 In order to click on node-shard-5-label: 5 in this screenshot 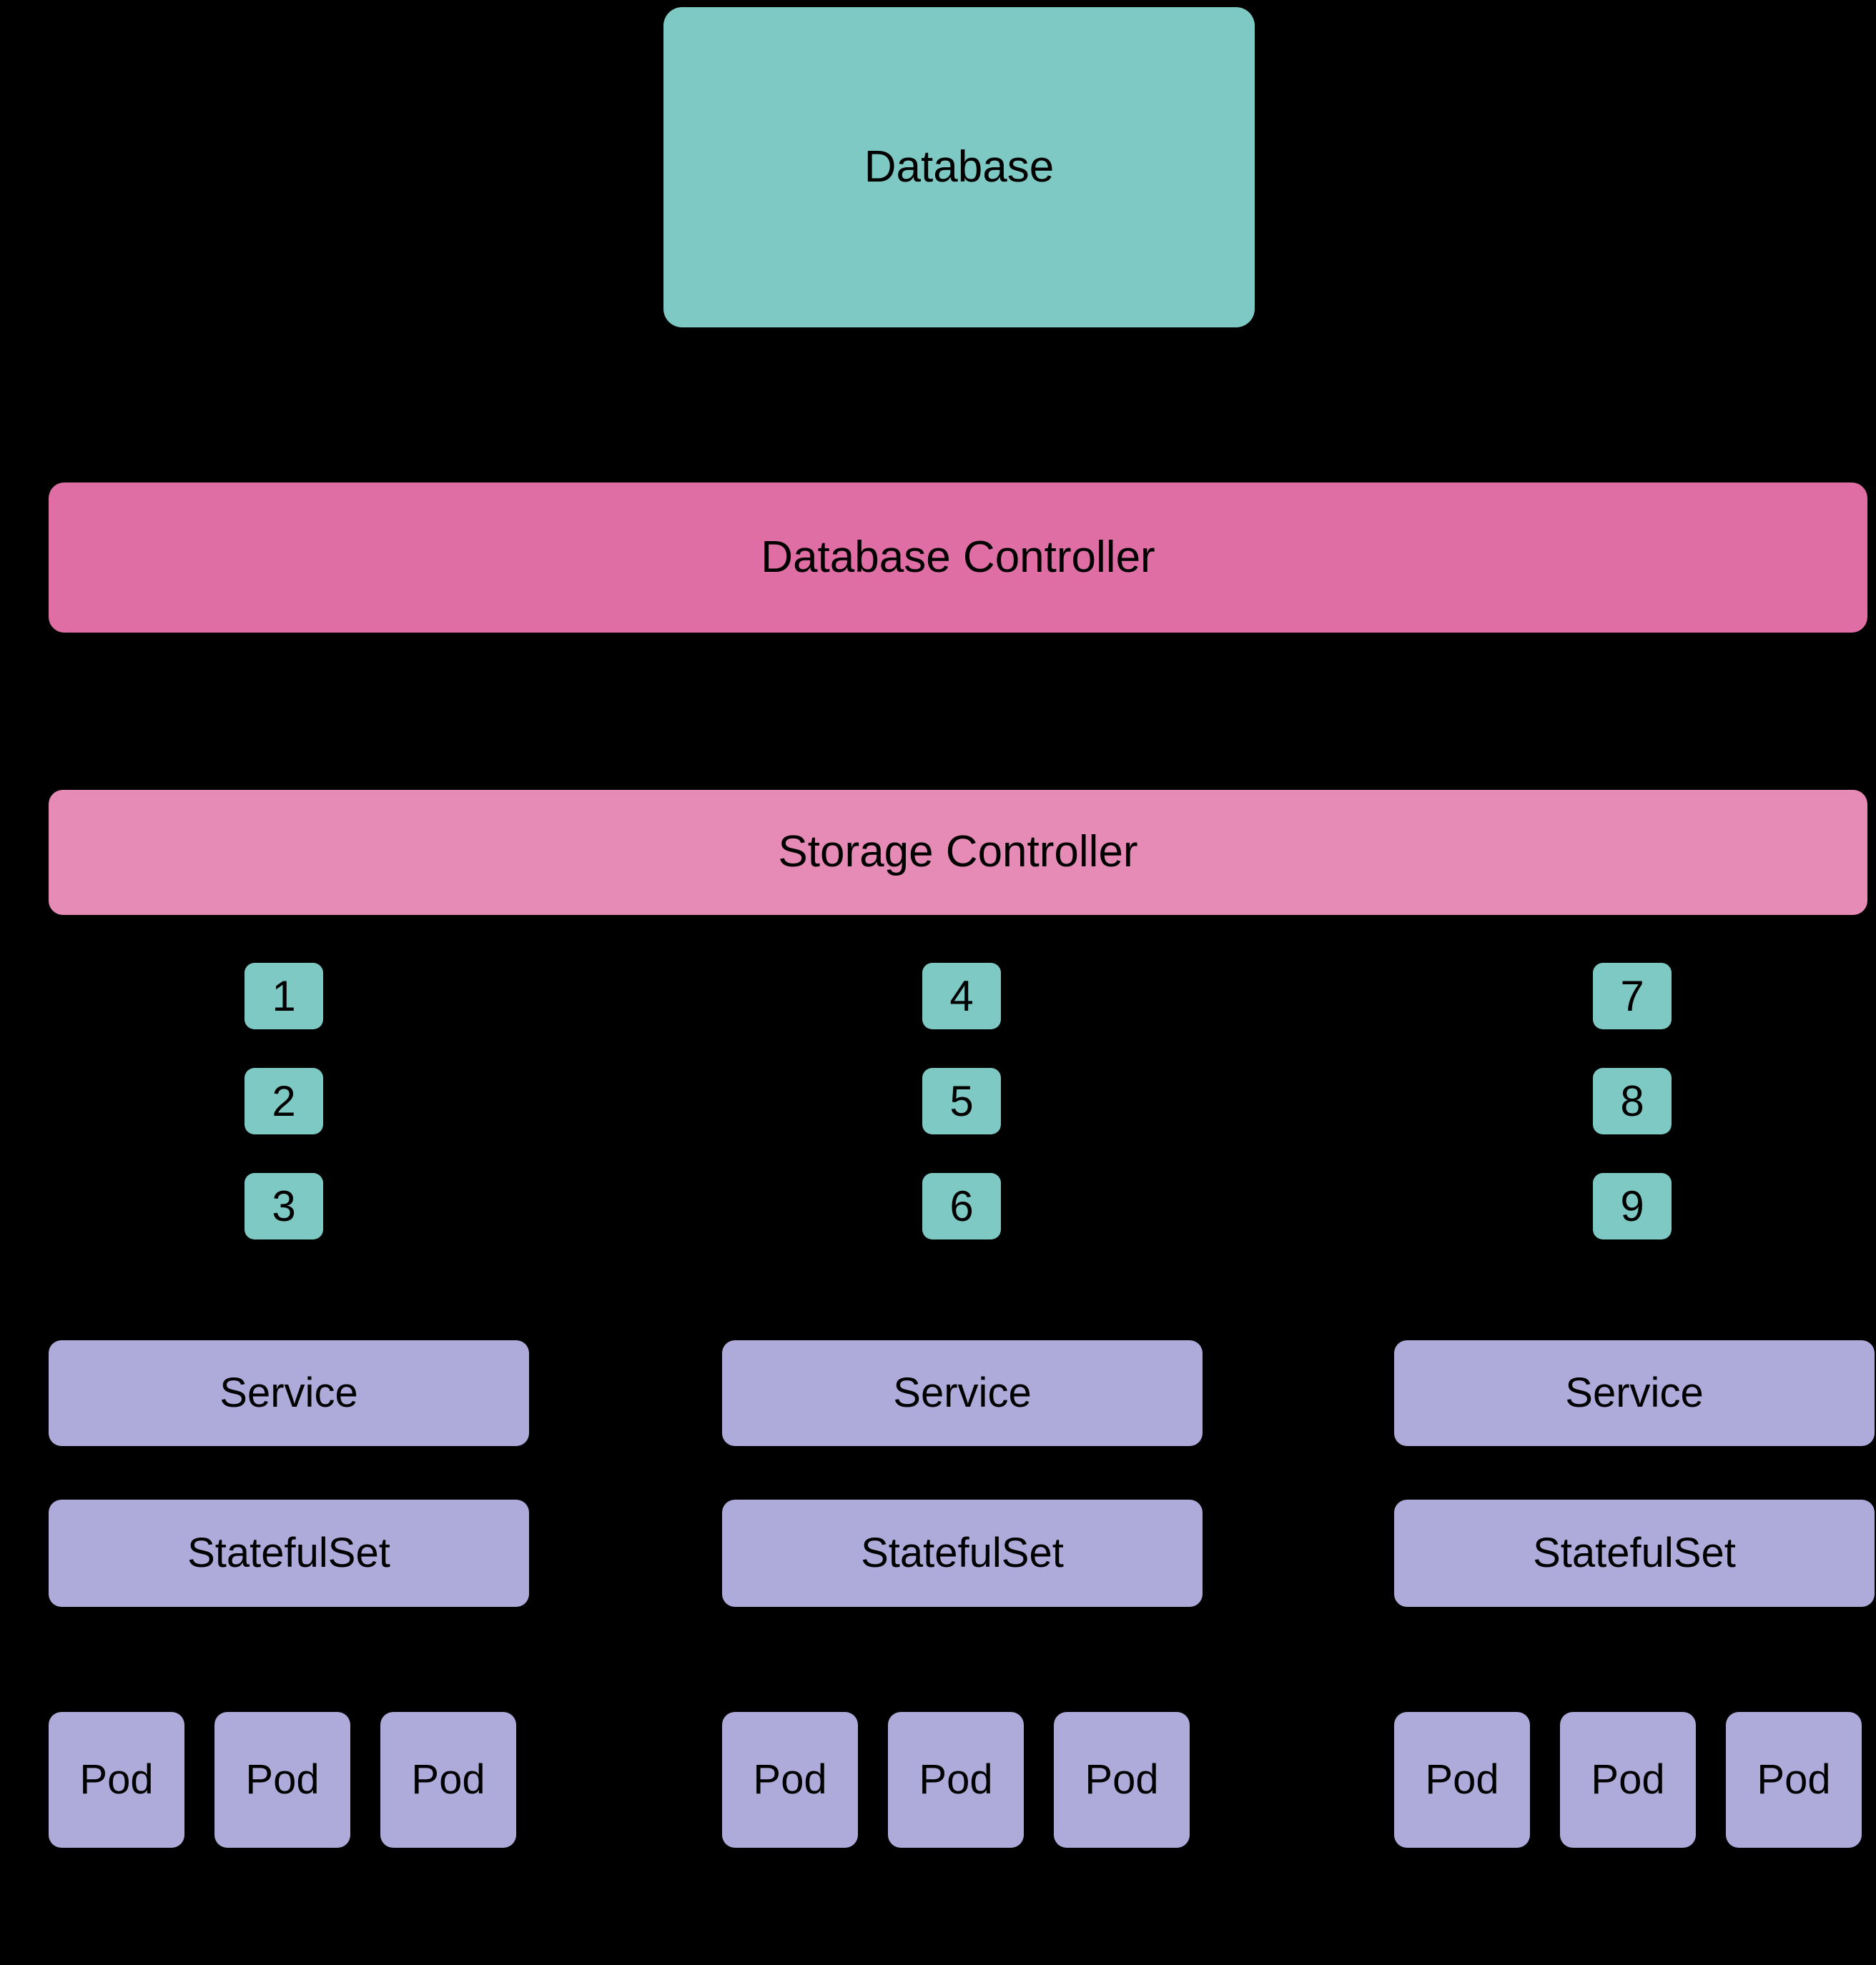, I will do `click(962, 1100)`.